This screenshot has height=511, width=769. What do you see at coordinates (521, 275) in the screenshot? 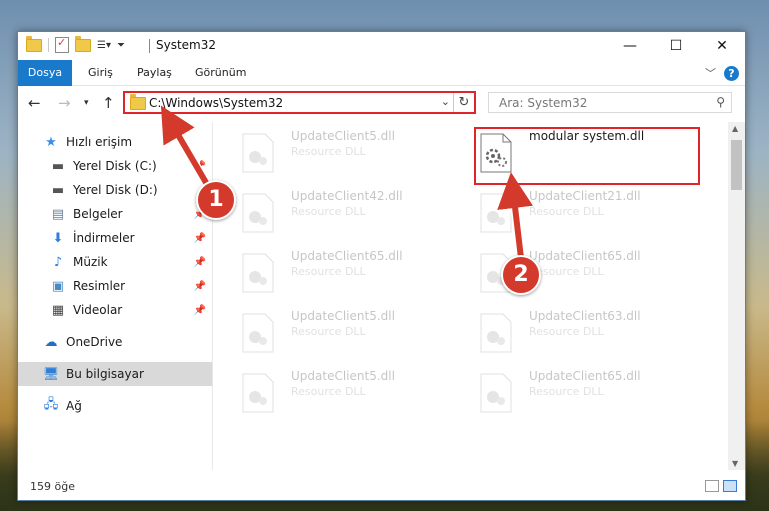
I see `step-2-badge: 2` at bounding box center [521, 275].